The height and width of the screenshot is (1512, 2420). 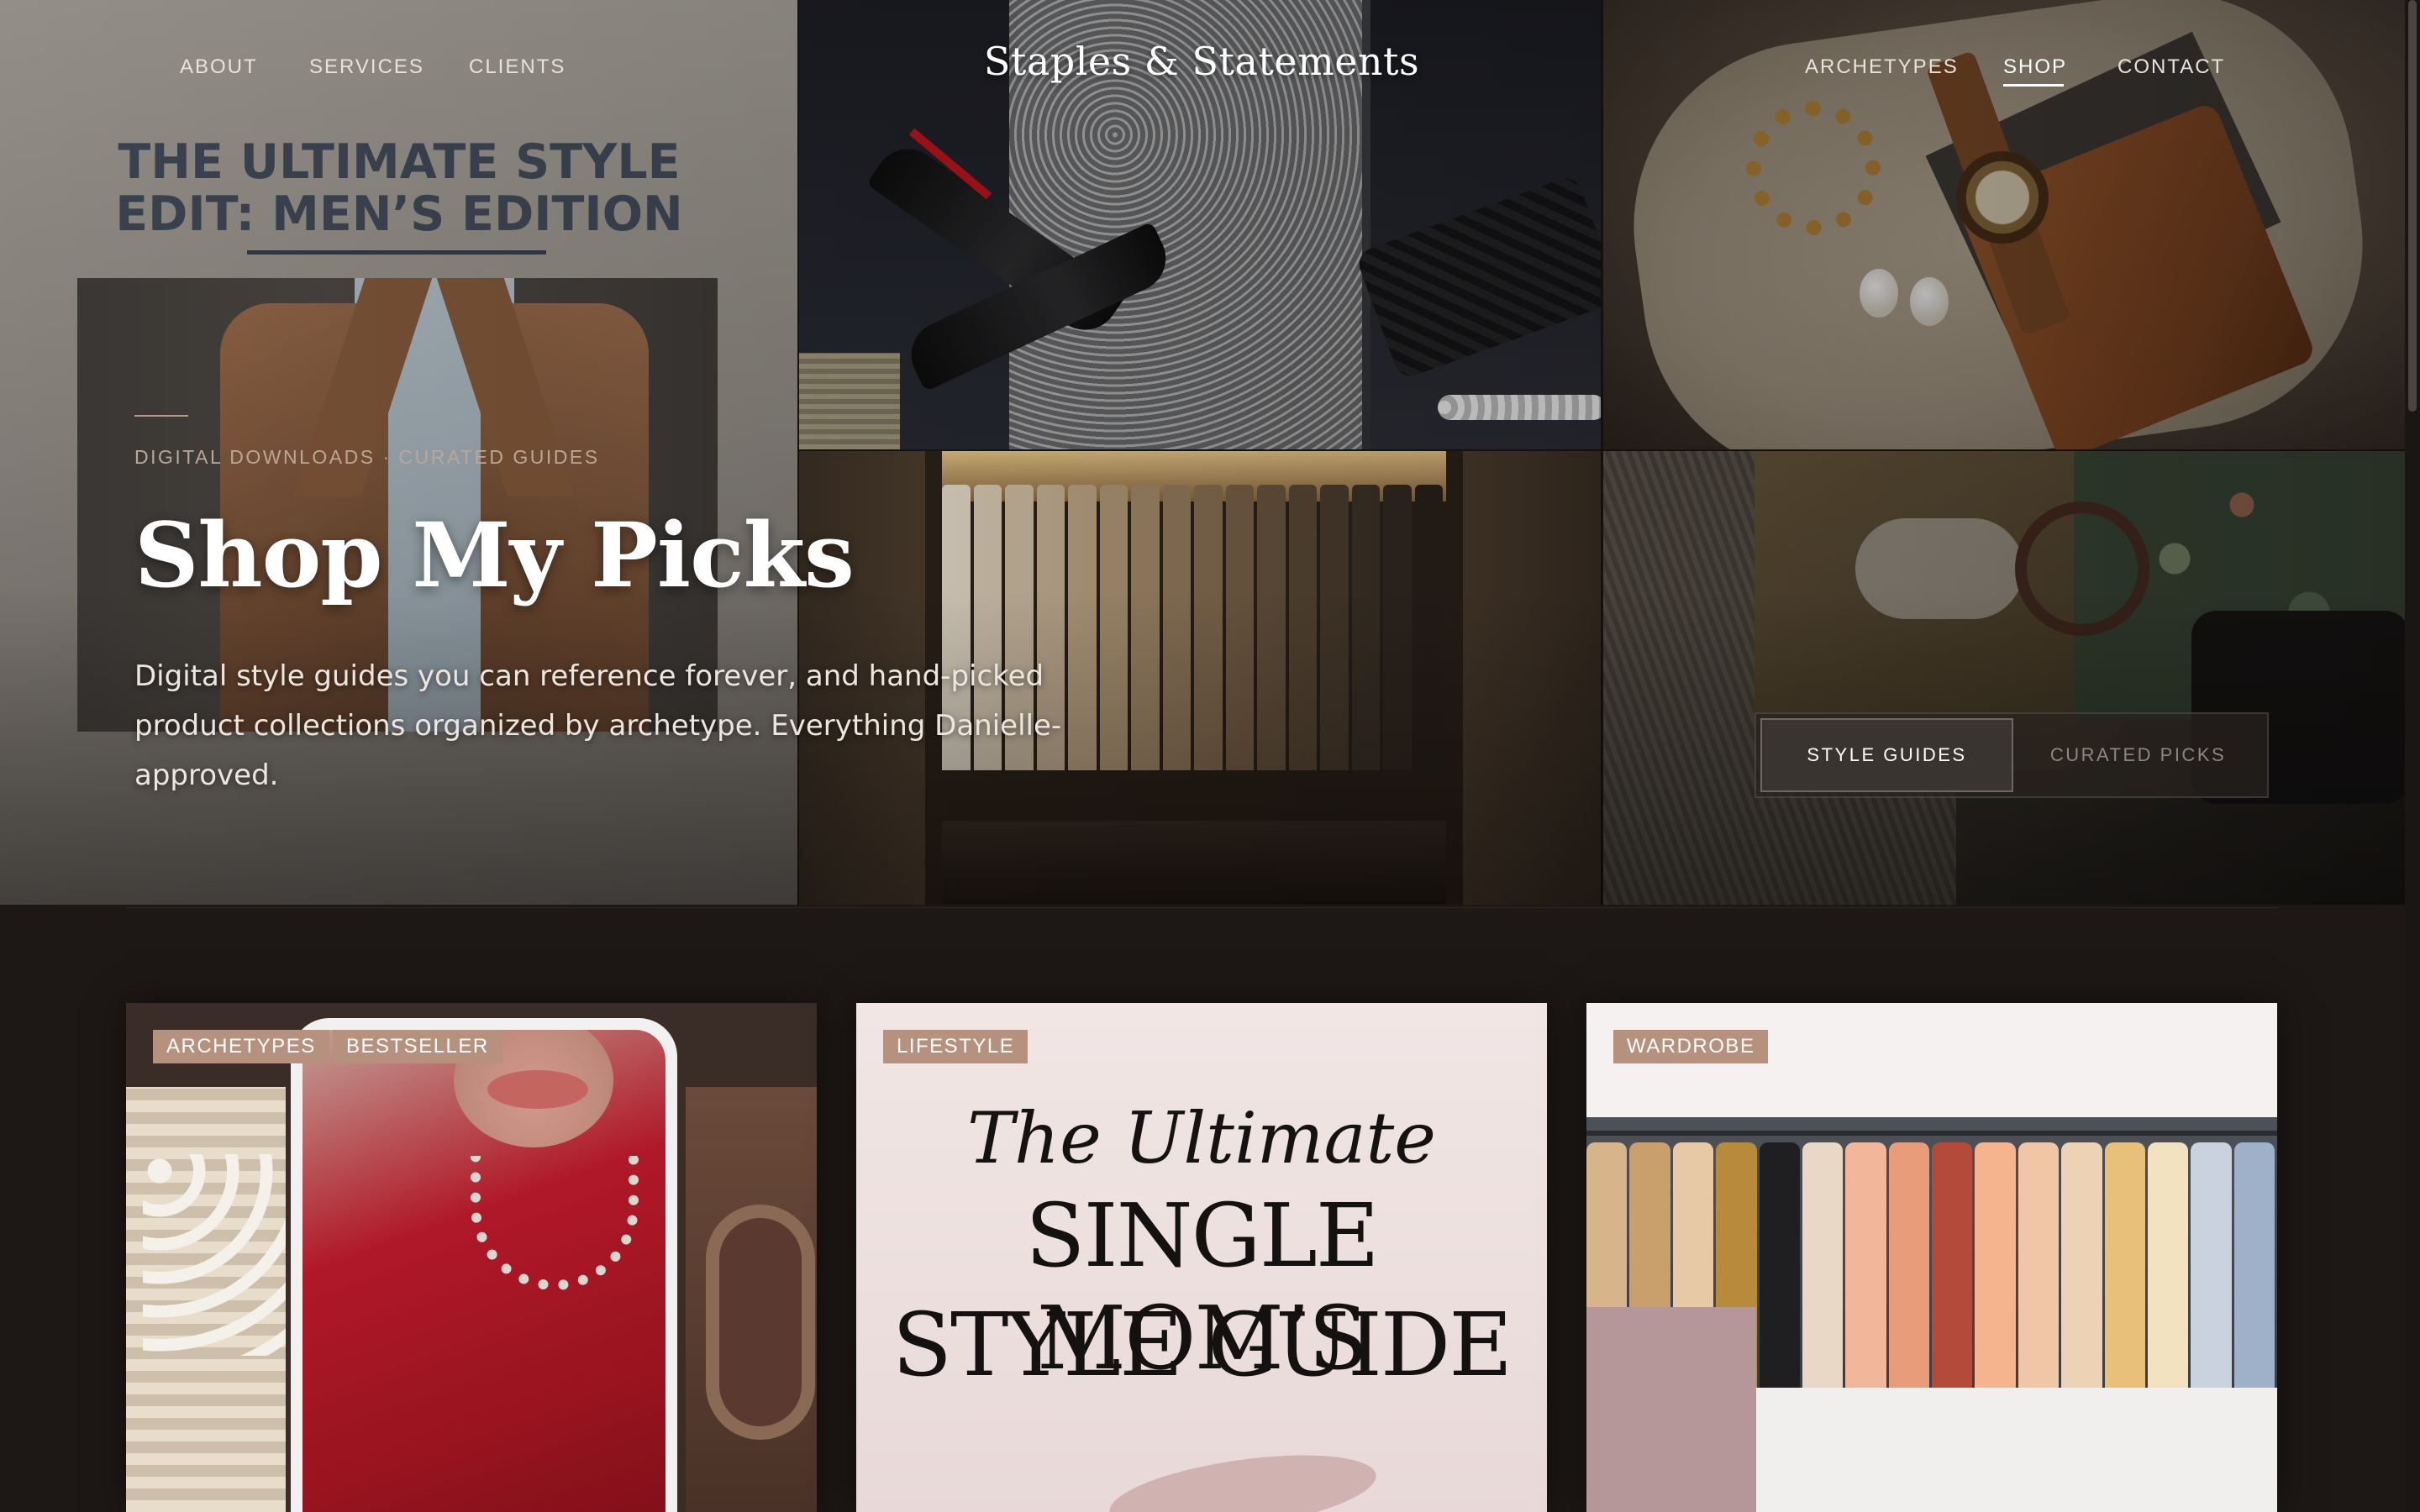 What do you see at coordinates (367, 457) in the screenshot?
I see `hero-eyebrow: DIGITAL DOWNLOADS · CURATED GUIDES` at bounding box center [367, 457].